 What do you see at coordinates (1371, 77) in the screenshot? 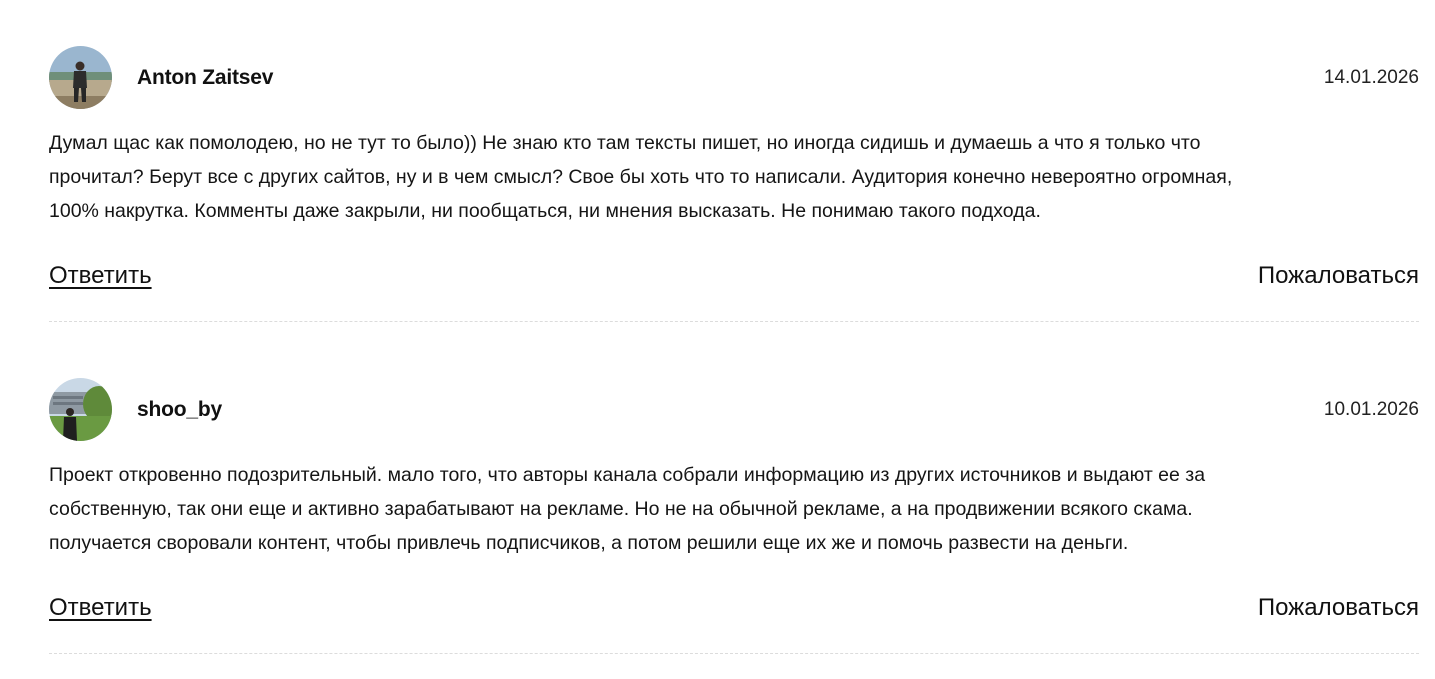
I see `comment-date: 14.01.2026` at bounding box center [1371, 77].